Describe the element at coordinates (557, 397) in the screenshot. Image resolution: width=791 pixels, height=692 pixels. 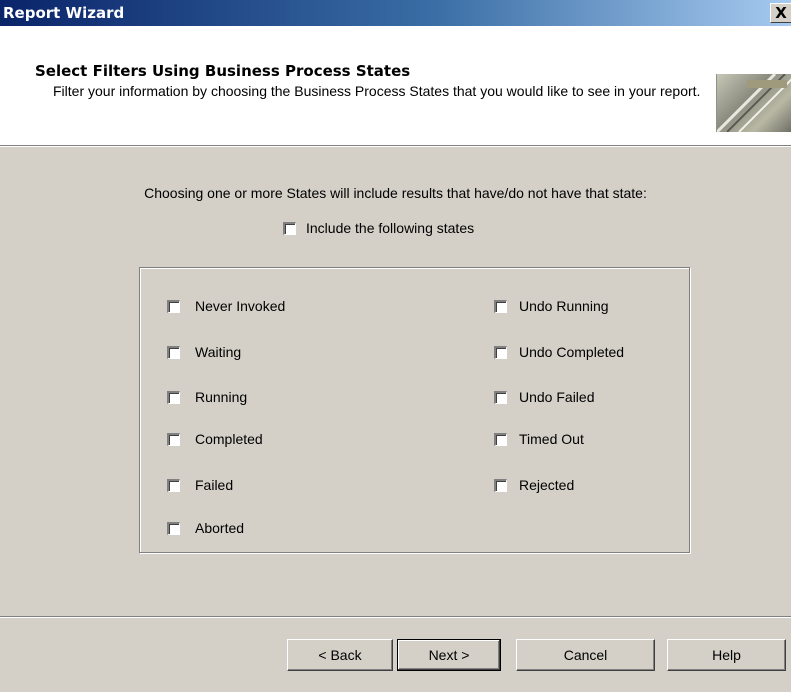
I see `state-label-undo-failed: Undo Failed` at that location.